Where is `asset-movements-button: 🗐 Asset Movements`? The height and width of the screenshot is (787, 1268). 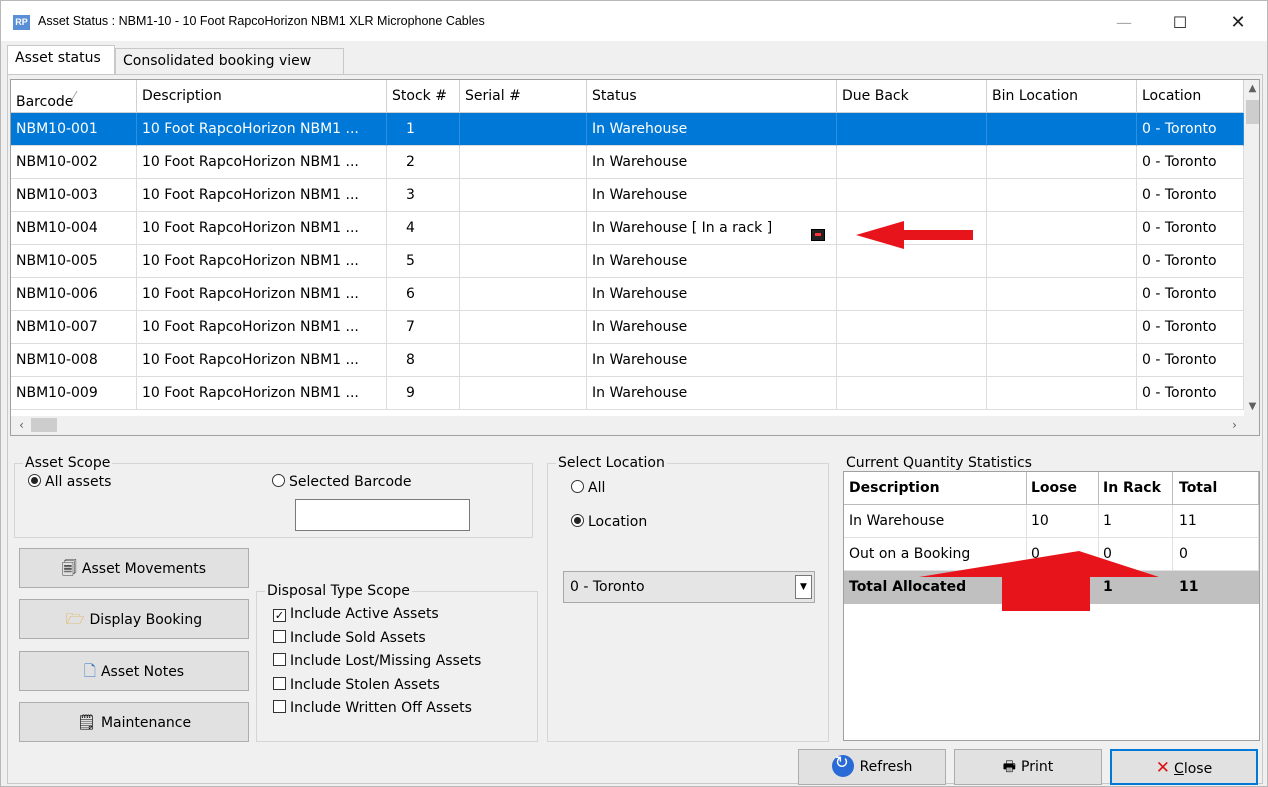 asset-movements-button: 🗐 Asset Movements is located at coordinates (134, 568).